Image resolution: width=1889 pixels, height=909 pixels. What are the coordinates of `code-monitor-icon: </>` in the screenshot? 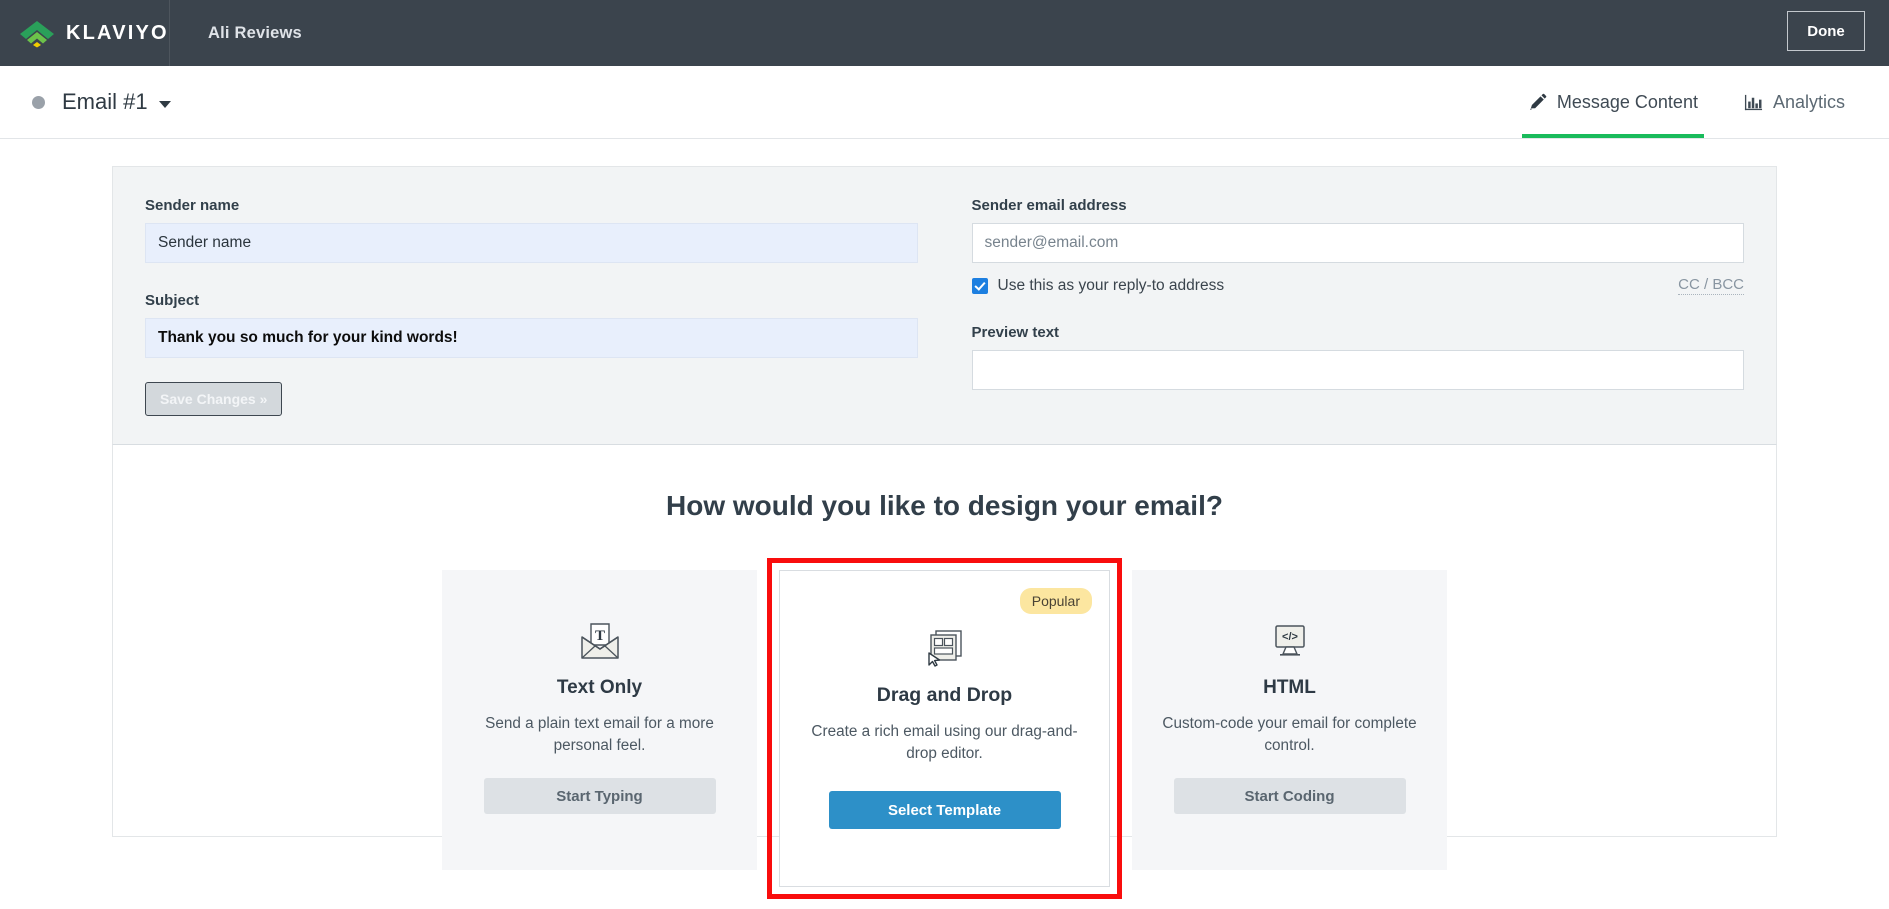 It's located at (1290, 641).